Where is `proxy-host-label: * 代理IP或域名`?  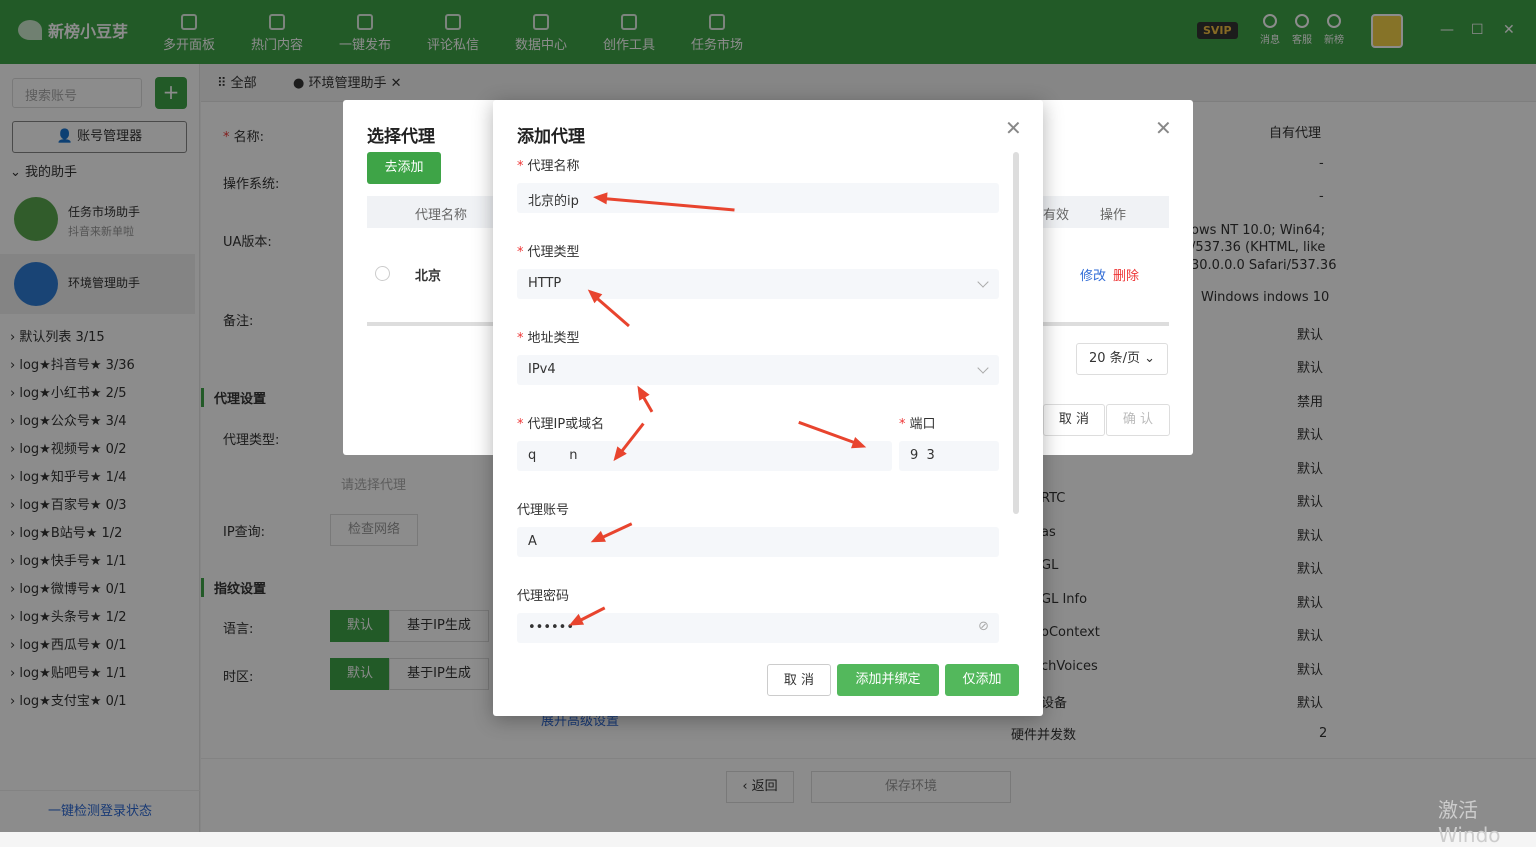
proxy-host-label: * 代理IP或域名 is located at coordinates (561, 424).